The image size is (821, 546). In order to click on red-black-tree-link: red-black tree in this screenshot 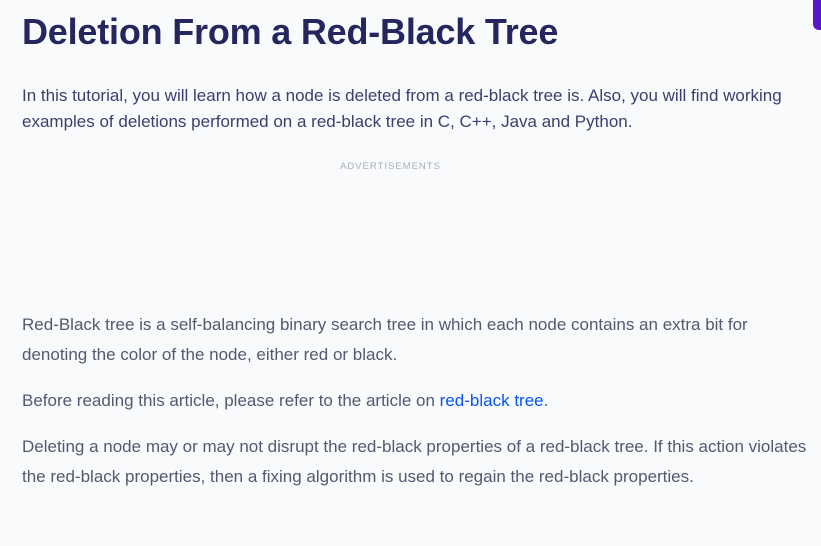, I will do `click(492, 400)`.